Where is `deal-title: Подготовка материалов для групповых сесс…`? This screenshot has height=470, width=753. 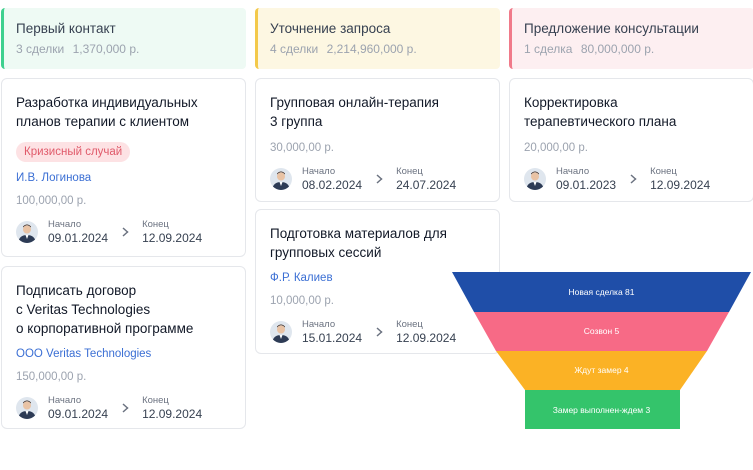 deal-title: Подготовка материалов для групповых сесс… is located at coordinates (358, 243).